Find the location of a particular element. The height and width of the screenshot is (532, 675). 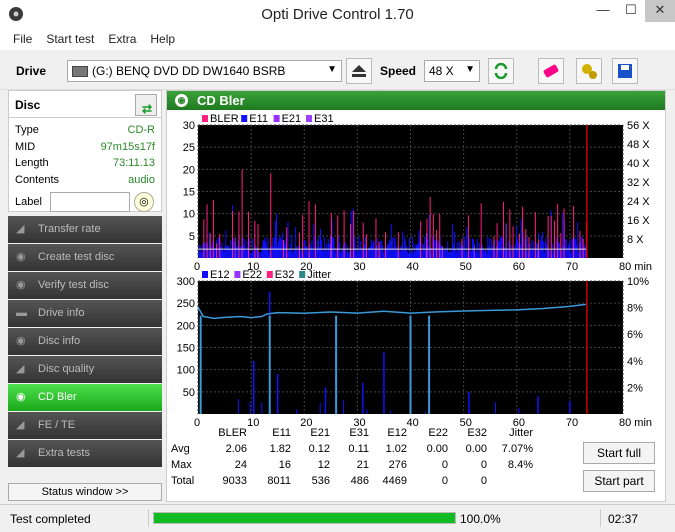

y2-tick-label: 6% is located at coordinates (635, 335).